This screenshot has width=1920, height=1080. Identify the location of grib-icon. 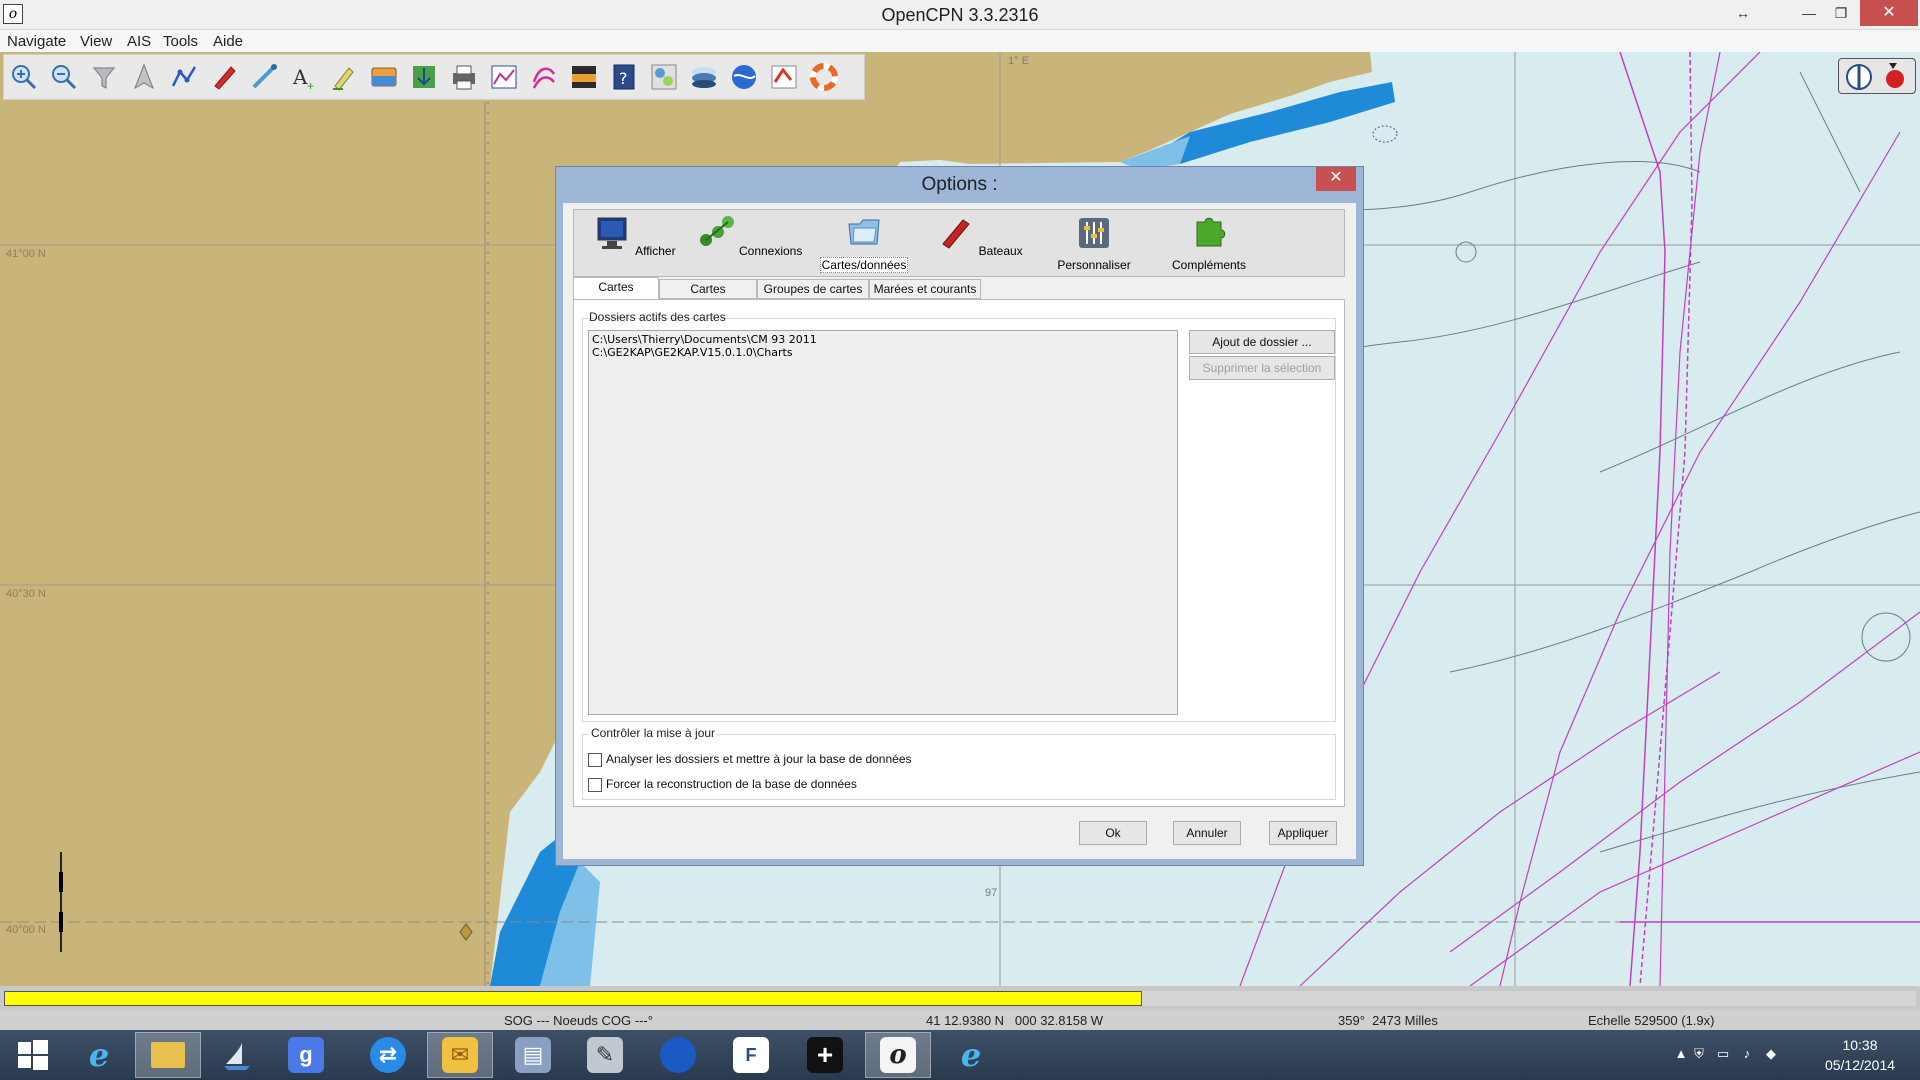
(784, 77).